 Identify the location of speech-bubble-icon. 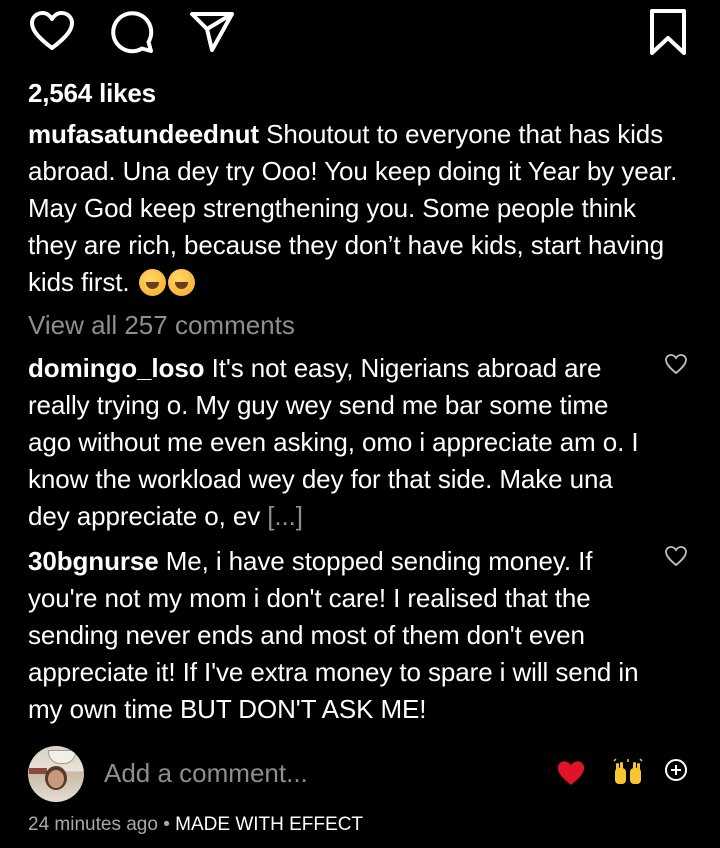
(132, 32).